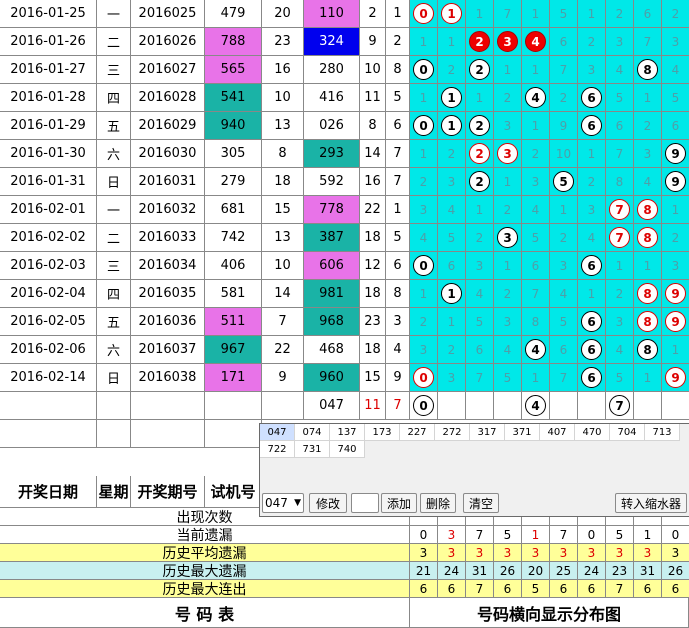  Describe the element at coordinates (399, 503) in the screenshot. I see `add-button: 添加` at that location.